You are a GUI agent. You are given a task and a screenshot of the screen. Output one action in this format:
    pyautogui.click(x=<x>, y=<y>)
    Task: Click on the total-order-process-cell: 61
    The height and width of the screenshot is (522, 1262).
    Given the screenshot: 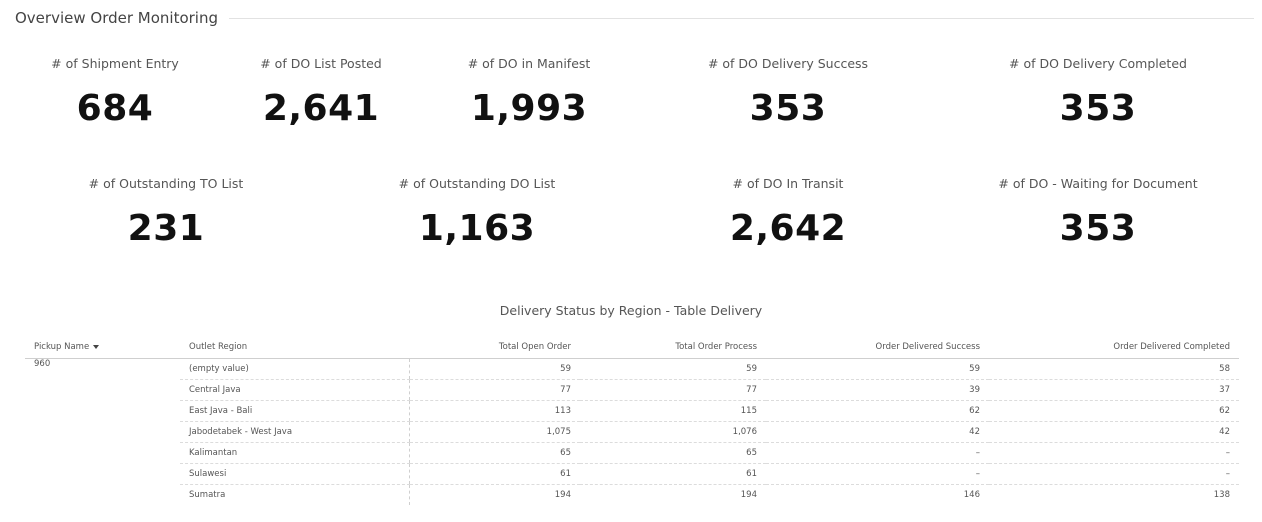 What is the action you would take?
    pyautogui.click(x=673, y=474)
    